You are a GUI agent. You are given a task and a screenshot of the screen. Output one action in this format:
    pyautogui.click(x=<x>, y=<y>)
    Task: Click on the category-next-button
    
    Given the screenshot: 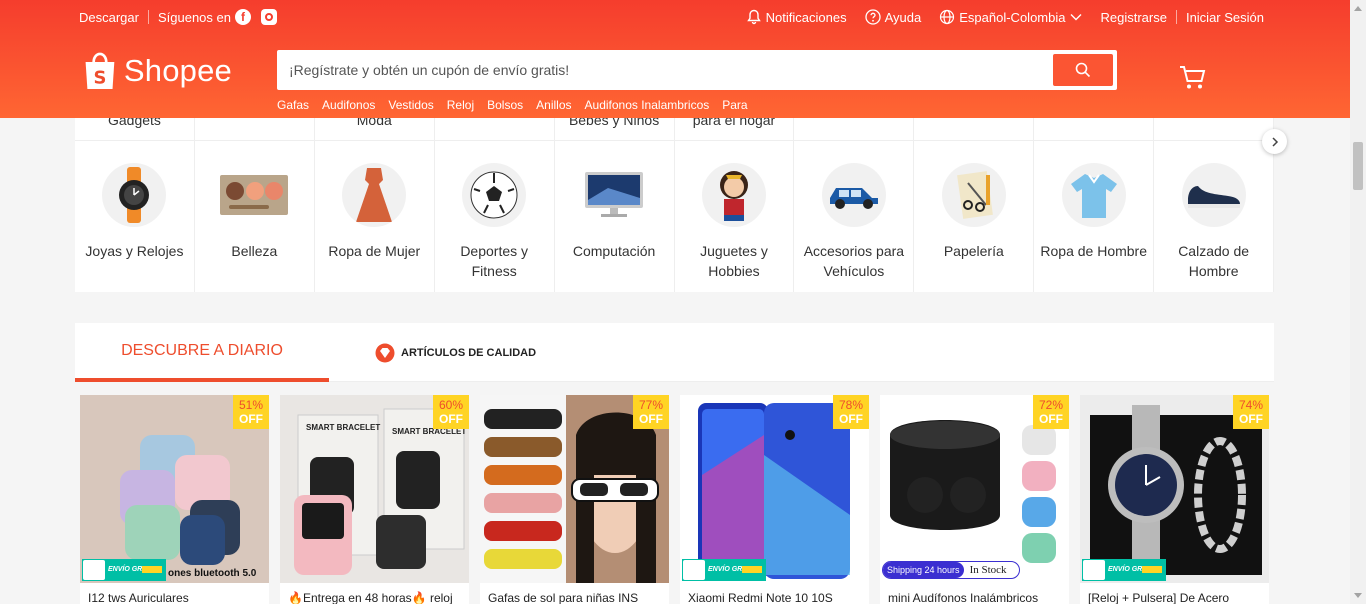 What is the action you would take?
    pyautogui.click(x=1274, y=141)
    